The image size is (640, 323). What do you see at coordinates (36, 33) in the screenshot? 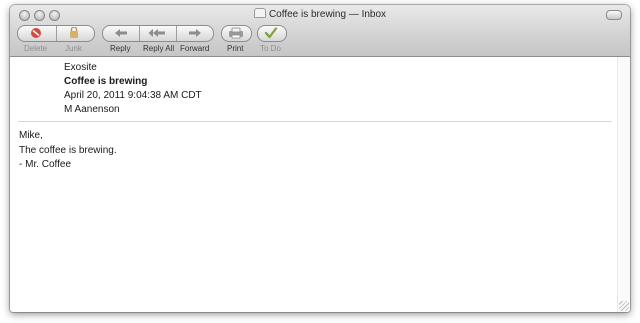
I see `delete-icon` at bounding box center [36, 33].